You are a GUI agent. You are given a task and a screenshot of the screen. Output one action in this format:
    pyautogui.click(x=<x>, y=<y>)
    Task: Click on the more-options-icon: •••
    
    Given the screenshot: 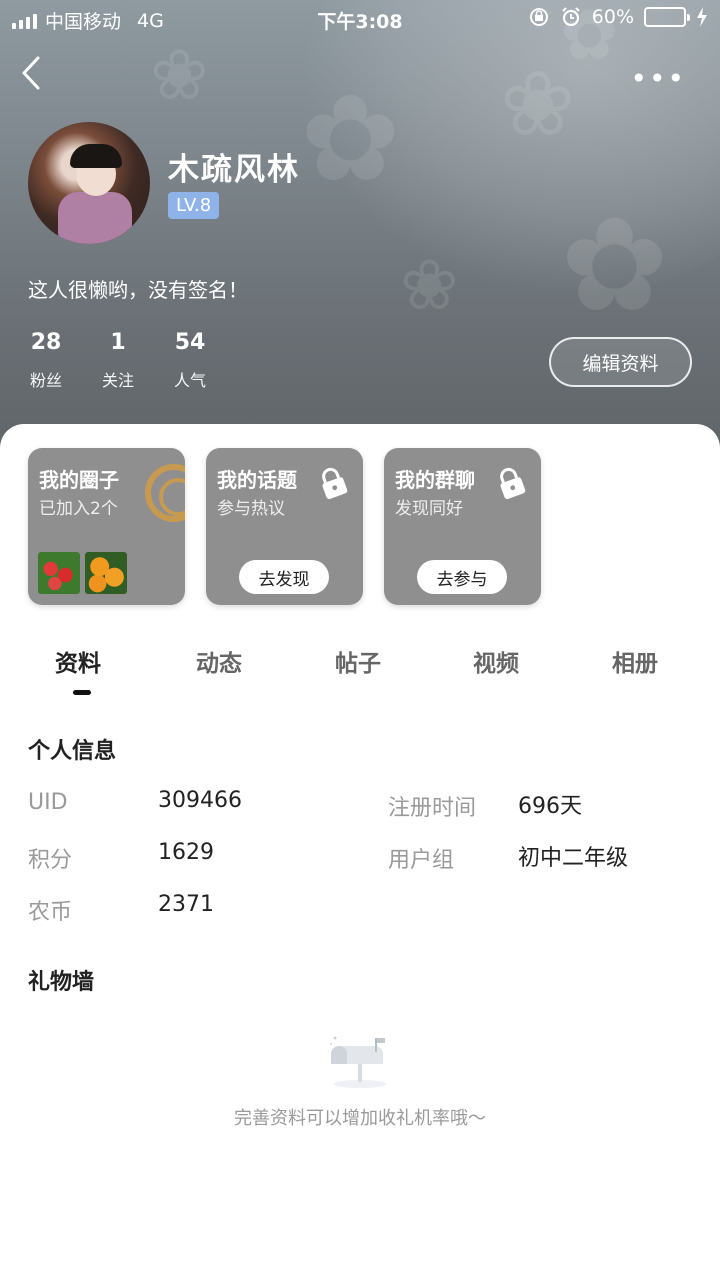 What is the action you would take?
    pyautogui.click(x=658, y=78)
    